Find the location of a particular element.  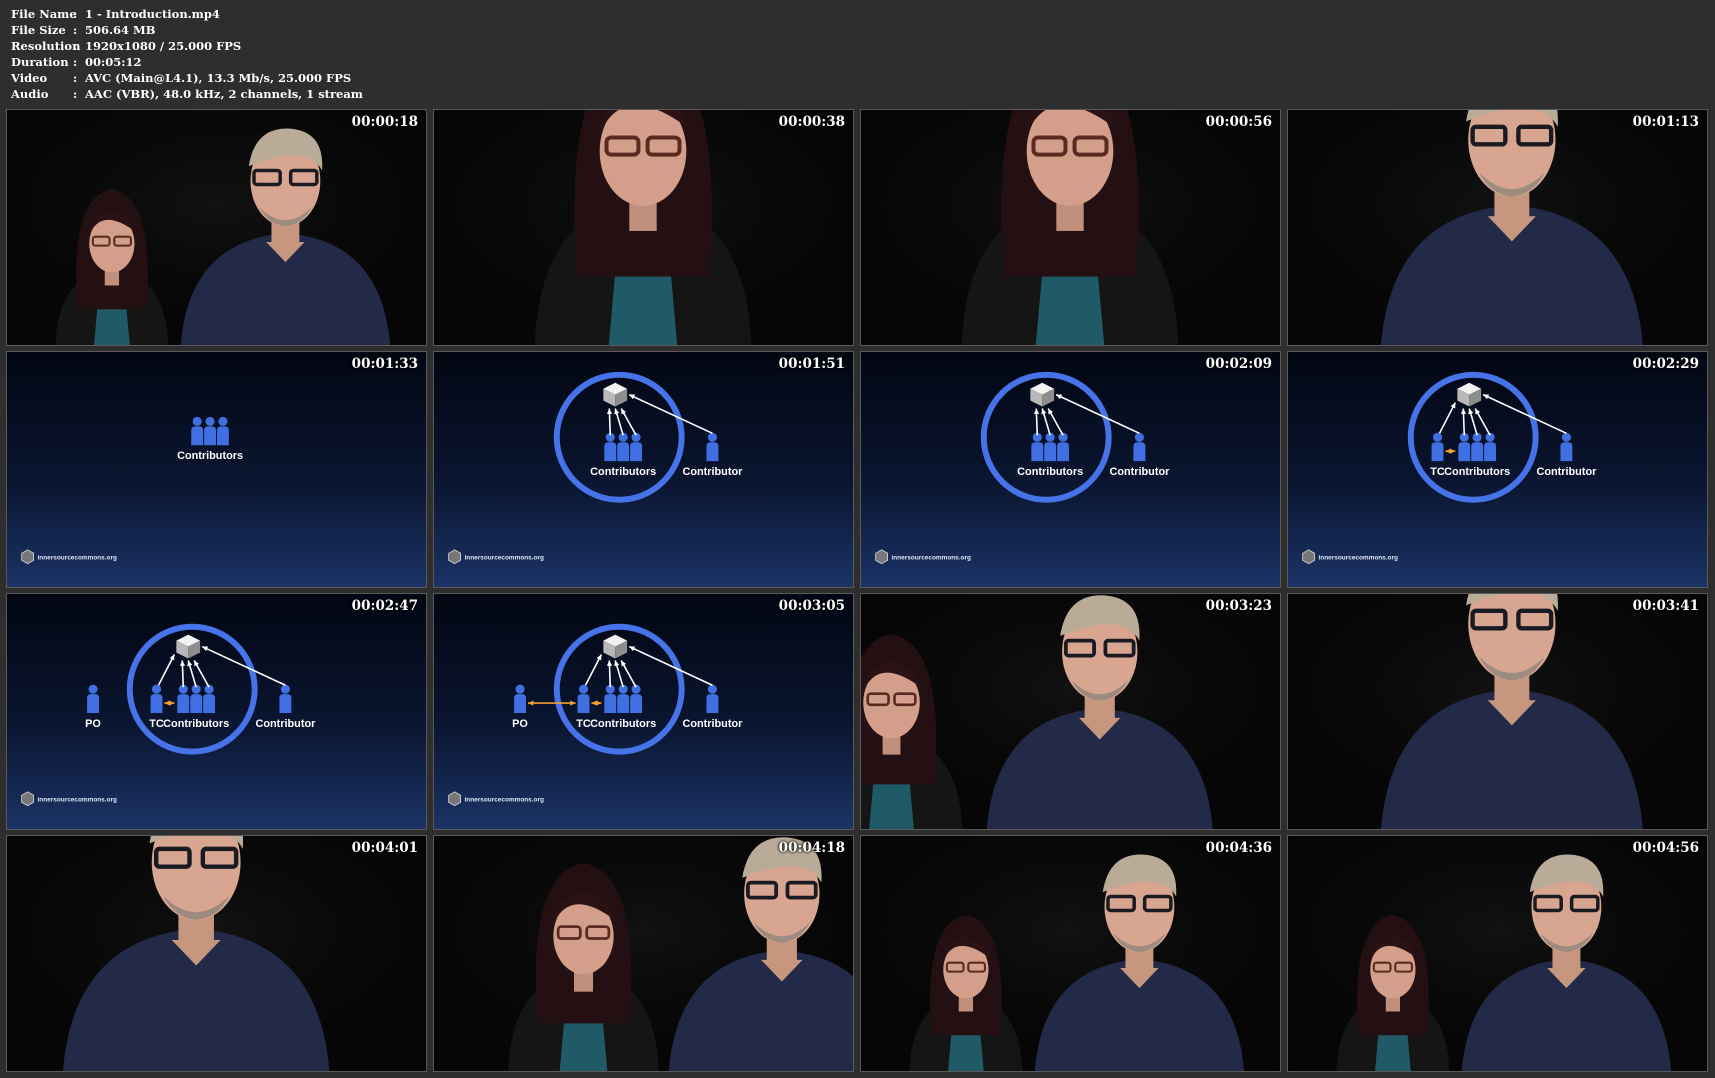

thumbnail-timestamp: 00:02:47 is located at coordinates (384, 606).